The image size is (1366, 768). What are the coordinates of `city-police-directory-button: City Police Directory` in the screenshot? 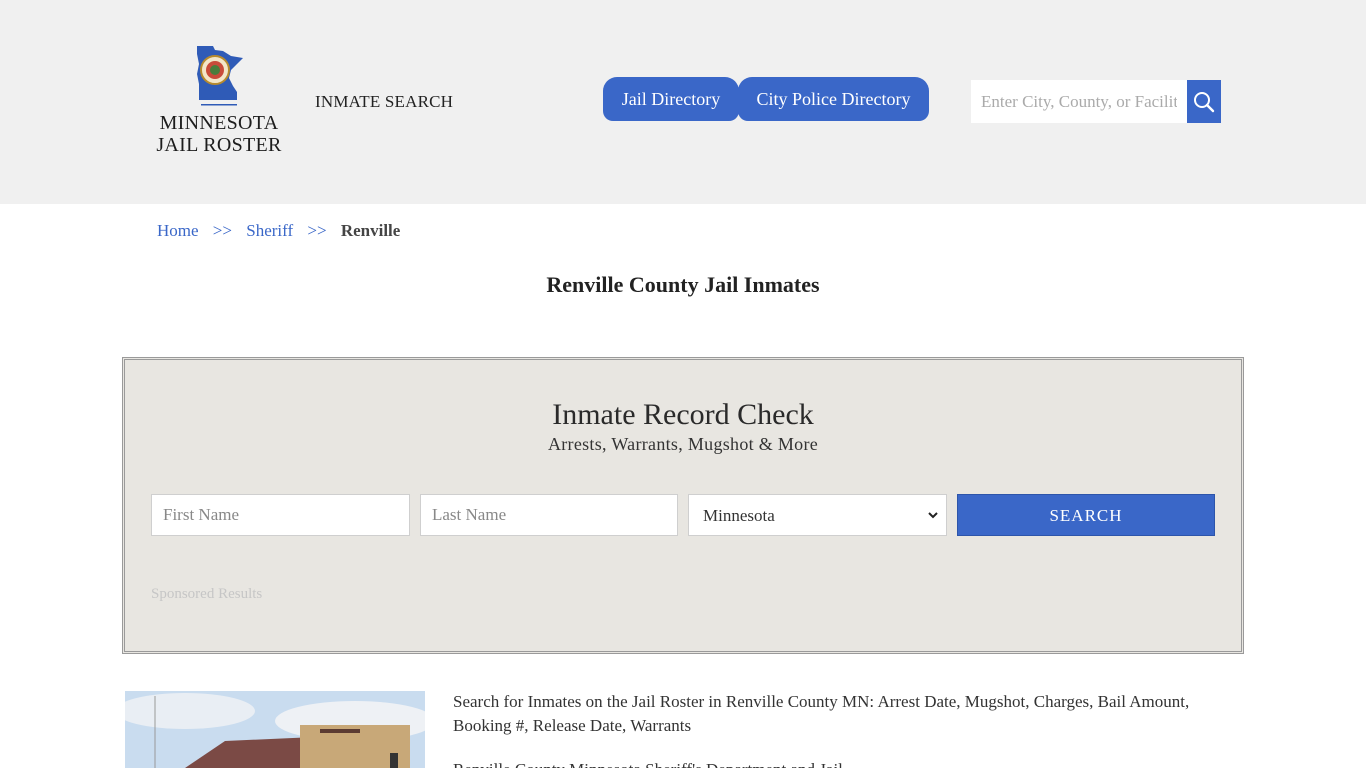 It's located at (833, 99).